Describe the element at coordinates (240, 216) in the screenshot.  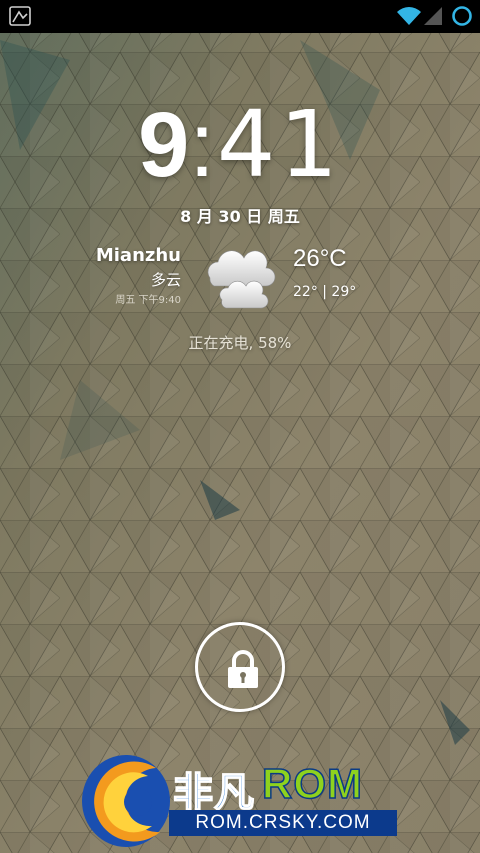
I see `lockscreen-date: 8 月 30 日 周五` at that location.